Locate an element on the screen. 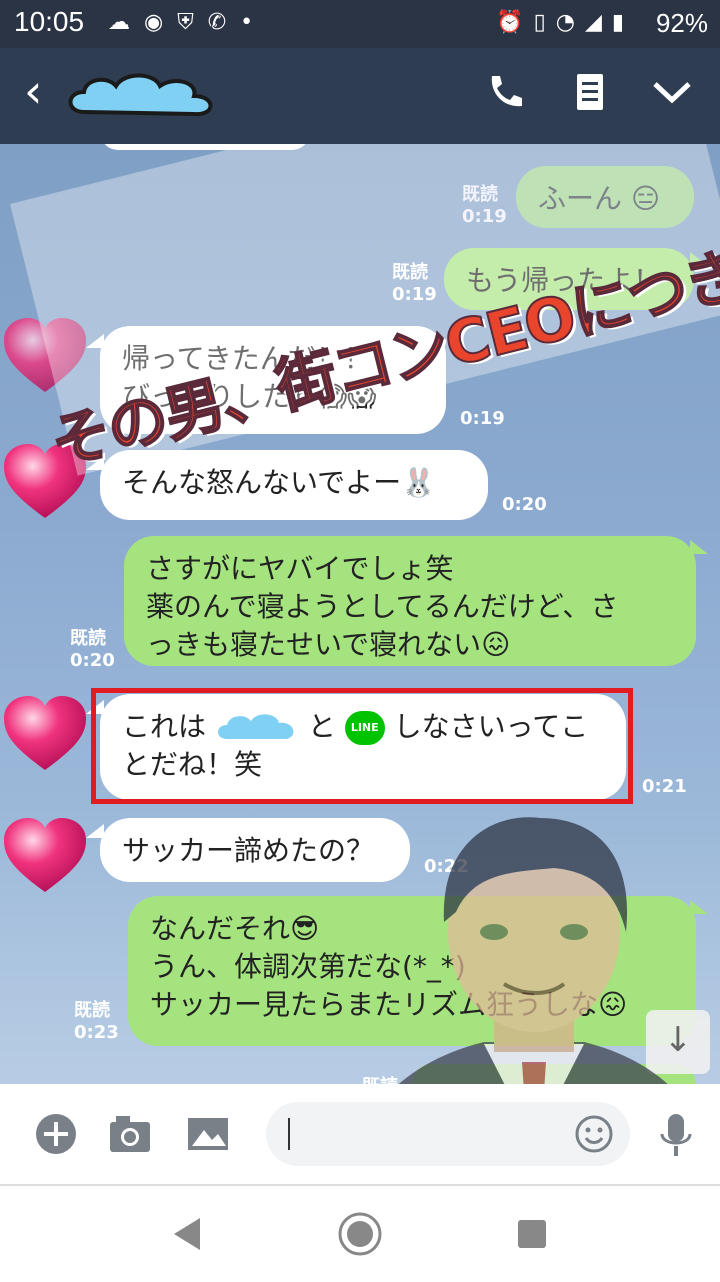  battery-percent: 92% is located at coordinates (681, 23).